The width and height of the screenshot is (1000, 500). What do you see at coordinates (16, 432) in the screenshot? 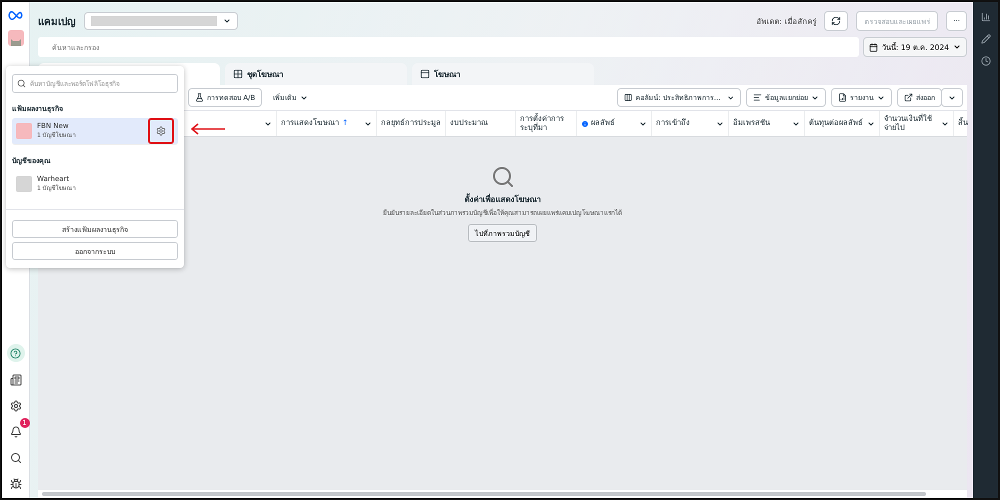
I see `bell-icon` at bounding box center [16, 432].